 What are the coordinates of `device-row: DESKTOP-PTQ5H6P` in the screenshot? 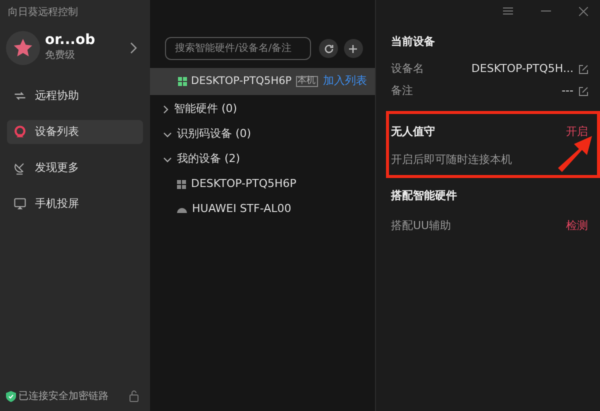 It's located at (262, 184).